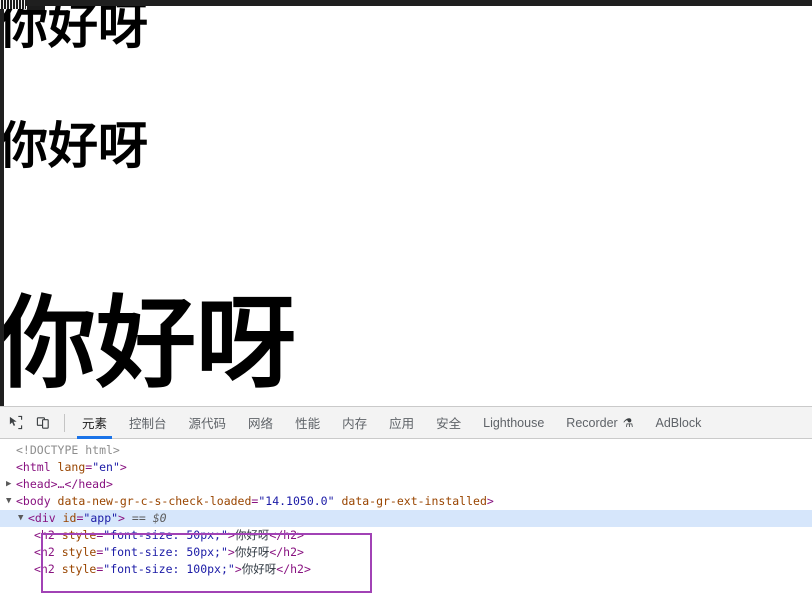 This screenshot has height=594, width=812. What do you see at coordinates (592, 422) in the screenshot?
I see `tab-label: Recorder` at bounding box center [592, 422].